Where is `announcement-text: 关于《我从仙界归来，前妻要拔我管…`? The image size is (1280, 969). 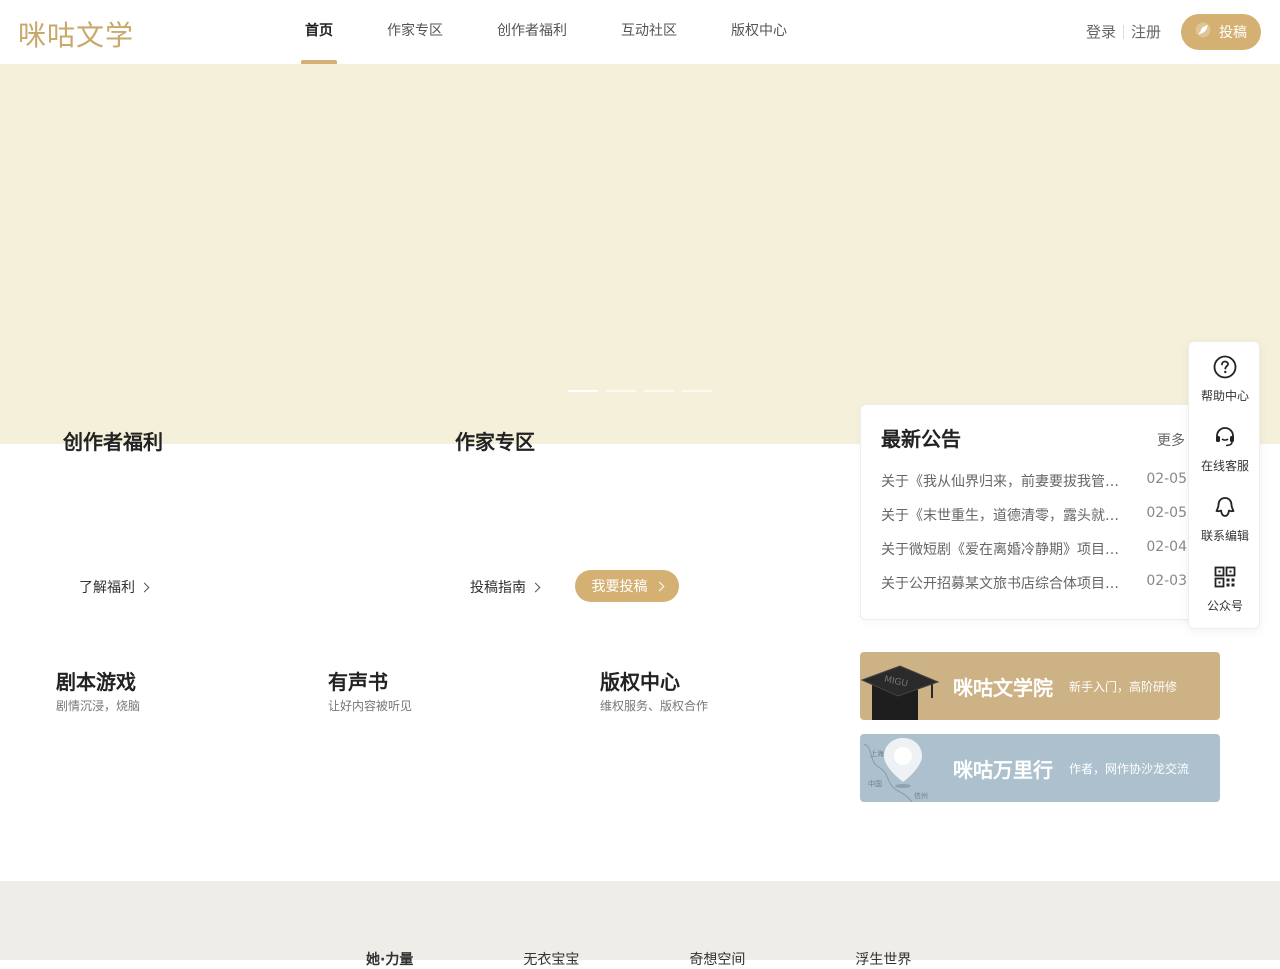
announcement-text: 关于《我从仙界归来，前妻要拔我管… is located at coordinates (1000, 482).